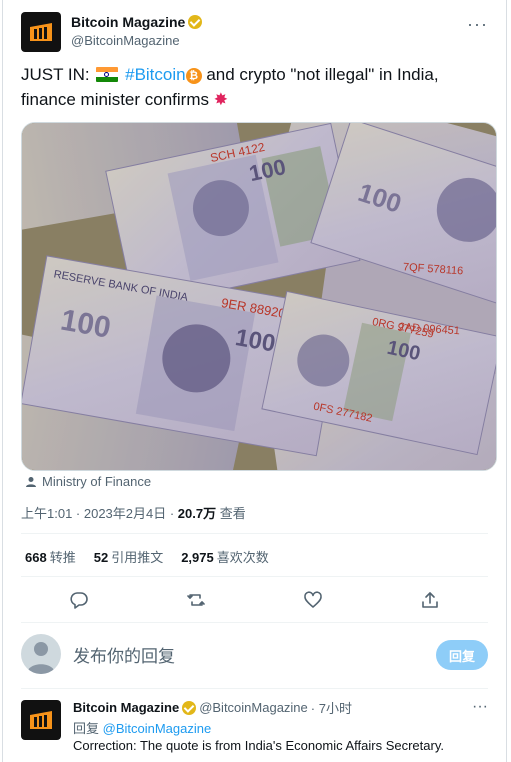 The width and height of the screenshot is (511, 762). Describe the element at coordinates (31, 481) in the screenshot. I see `person-icon` at that location.